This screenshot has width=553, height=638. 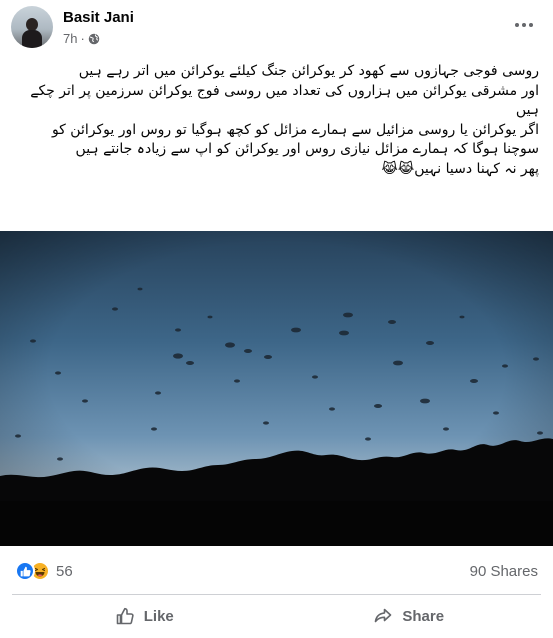 I want to click on post-meta: 7h ·, so click(x=81, y=38).